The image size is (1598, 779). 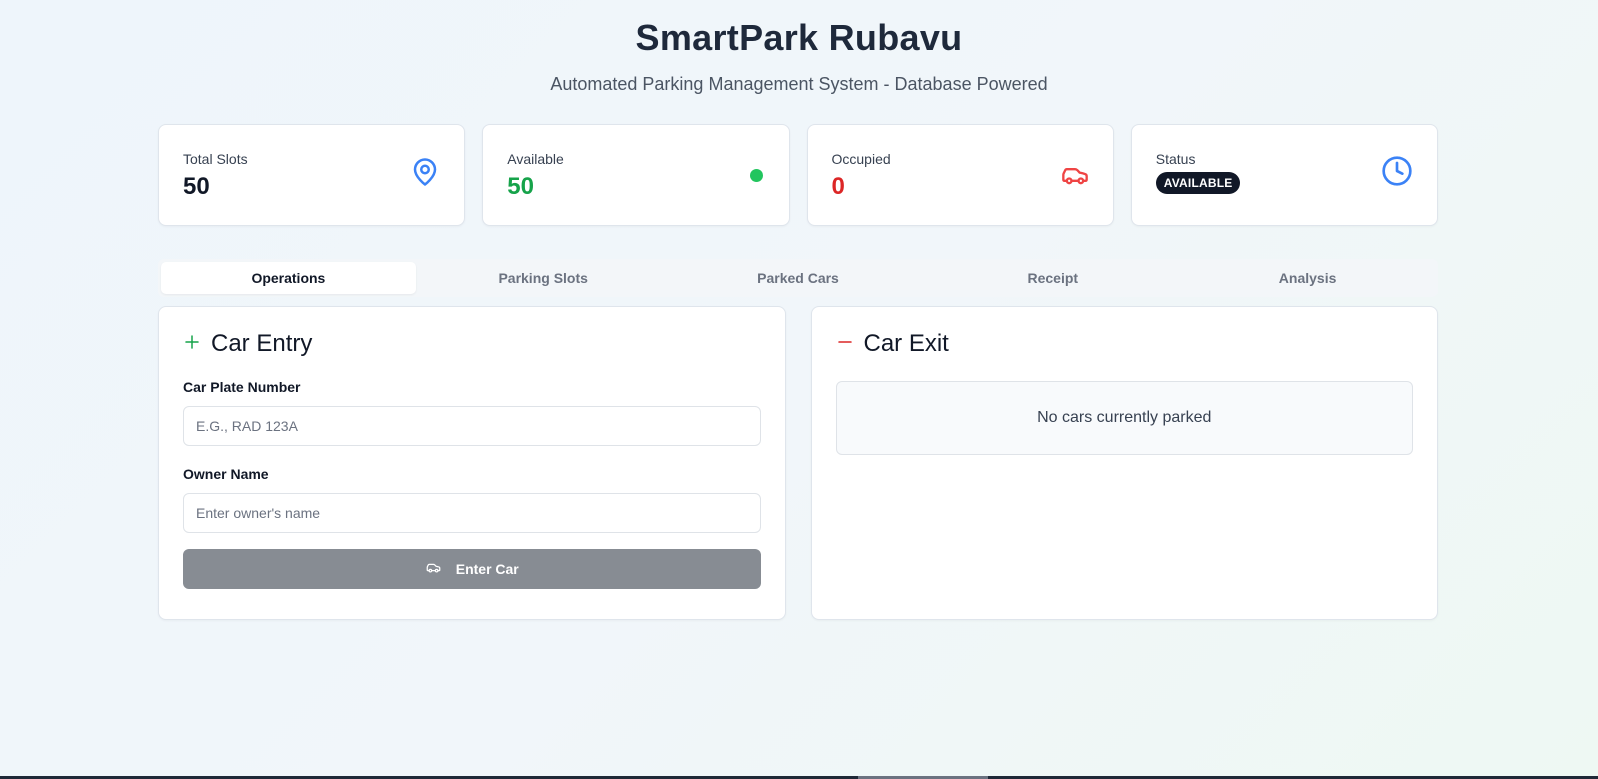 What do you see at coordinates (861, 159) in the screenshot?
I see `occupied-label: Occupied` at bounding box center [861, 159].